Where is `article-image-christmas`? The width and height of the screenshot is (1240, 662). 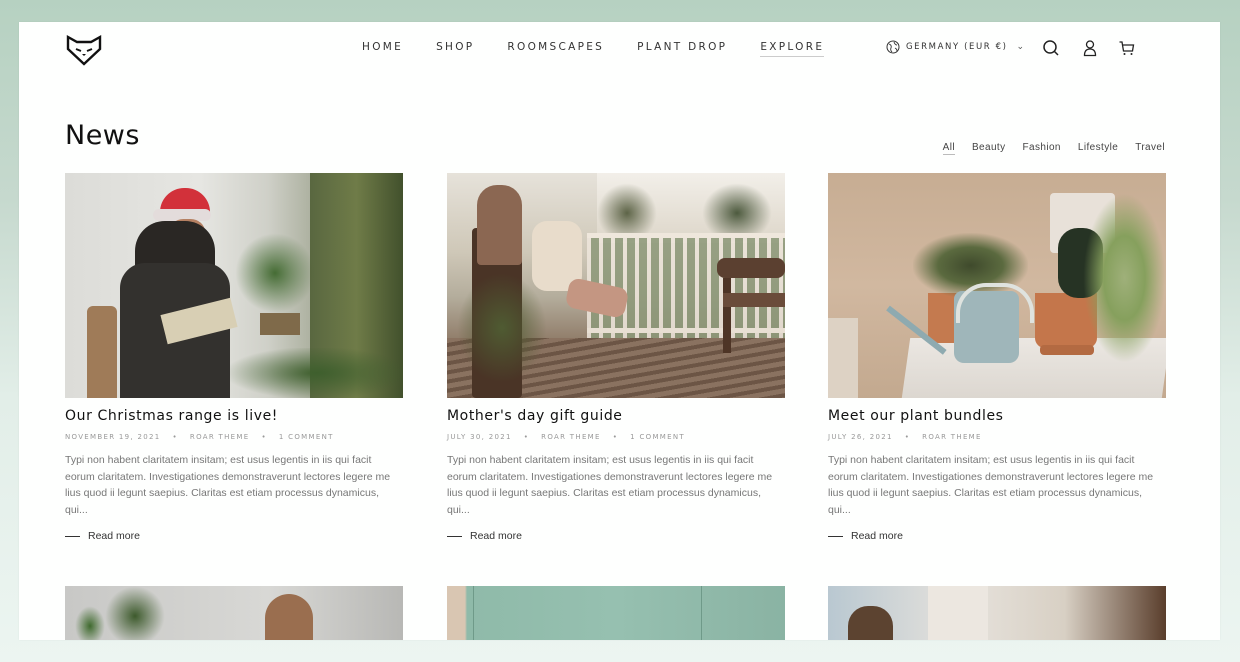
article-image-christmas is located at coordinates (234, 285).